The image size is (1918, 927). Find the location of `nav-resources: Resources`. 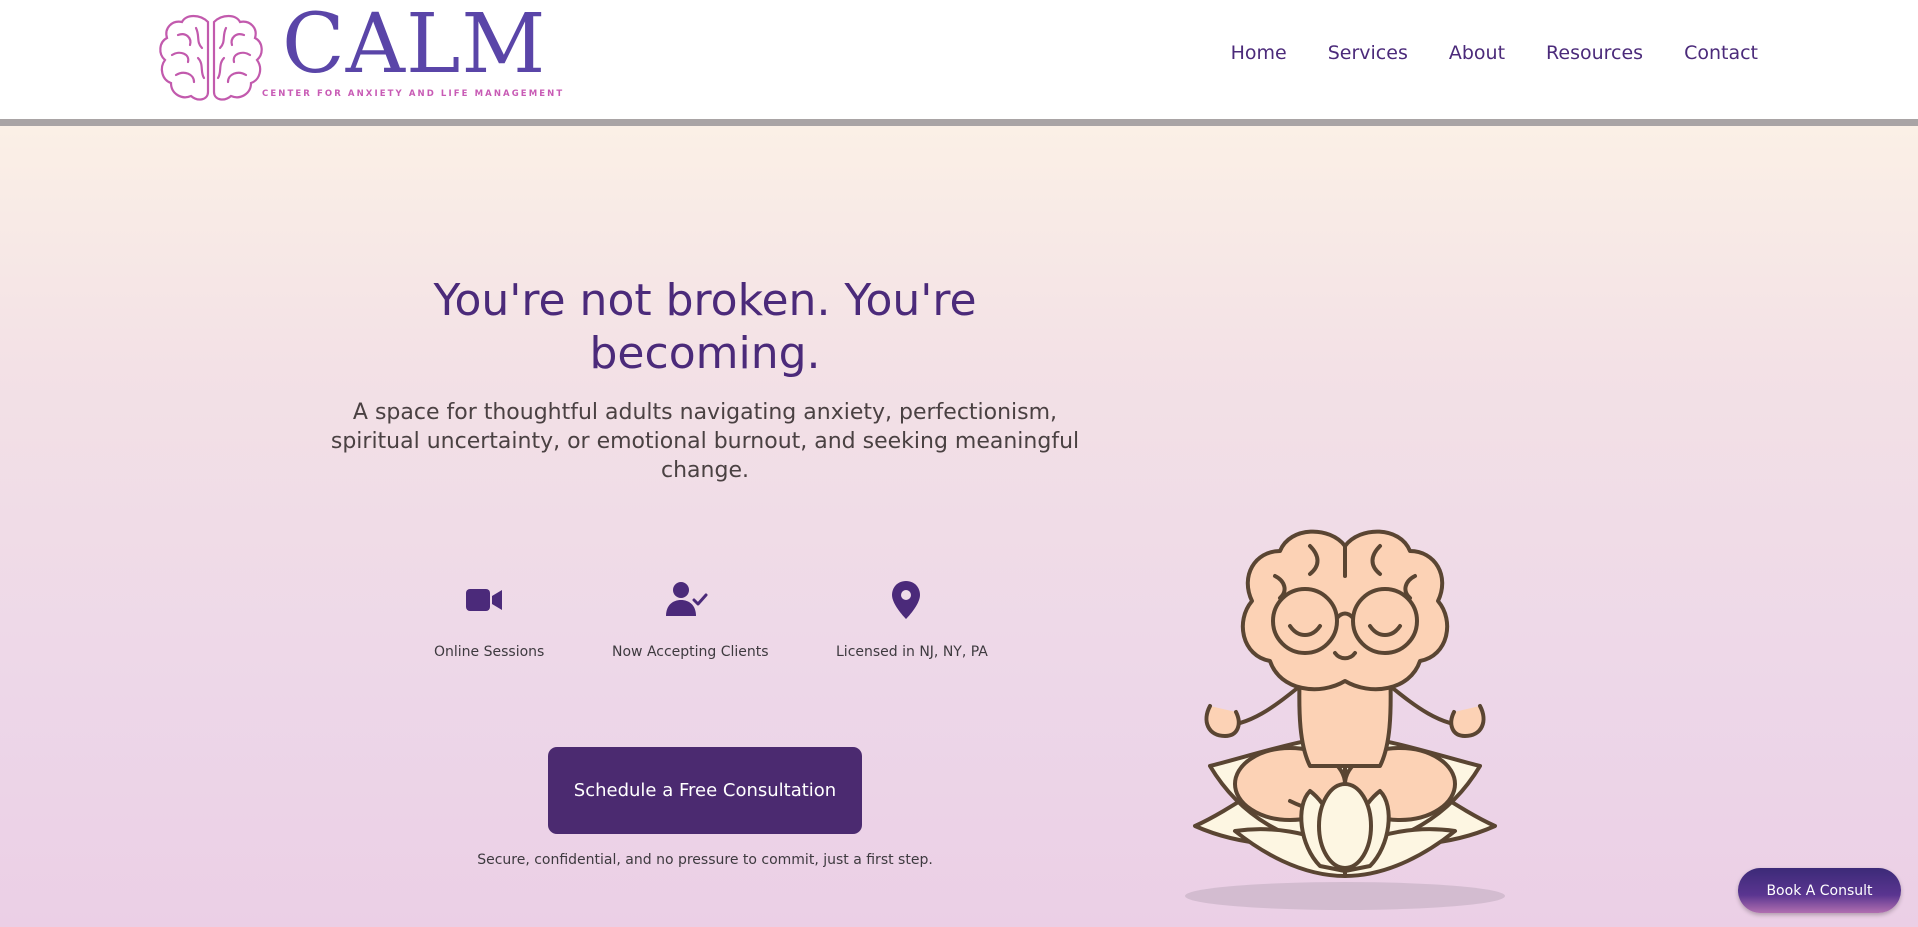

nav-resources: Resources is located at coordinates (1594, 53).